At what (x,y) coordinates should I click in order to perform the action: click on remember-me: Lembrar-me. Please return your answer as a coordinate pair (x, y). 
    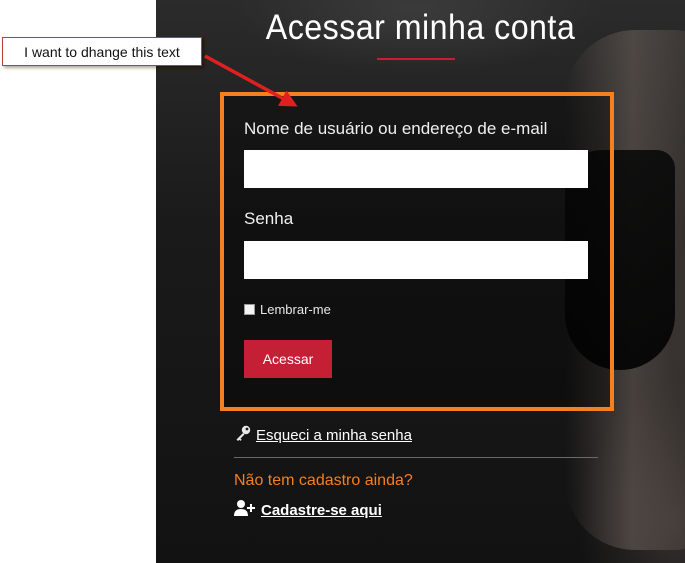
    Looking at the image, I should click on (287, 309).